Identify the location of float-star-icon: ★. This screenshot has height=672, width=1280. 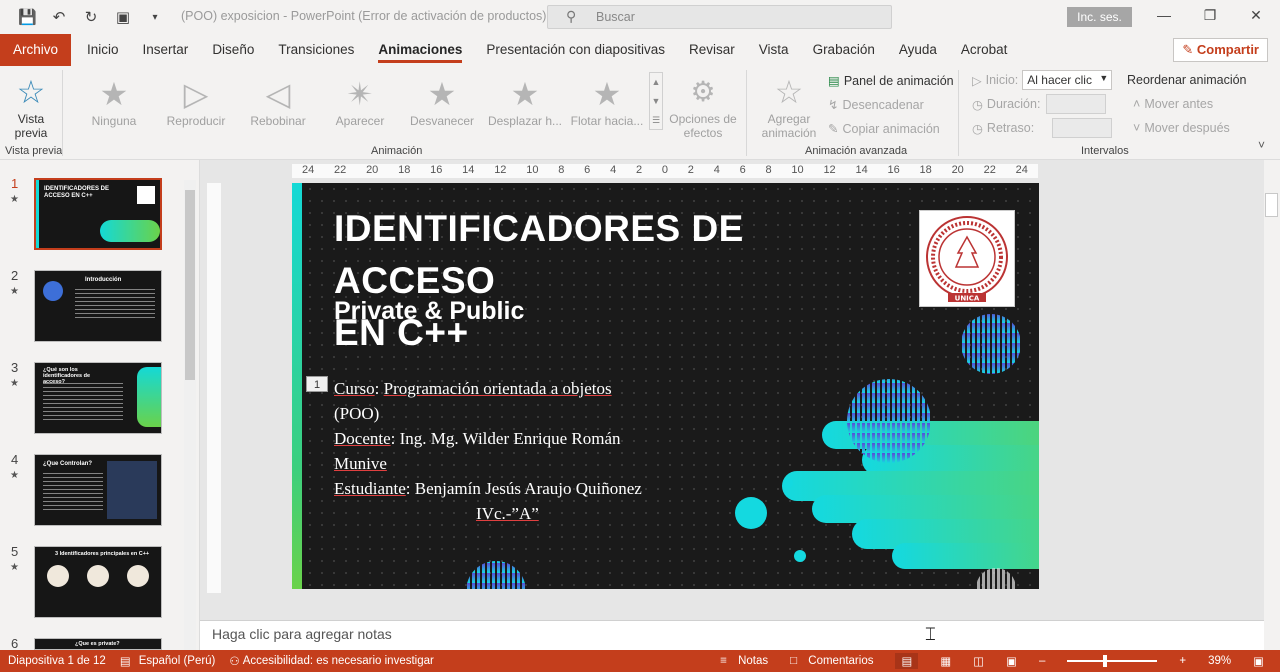
(607, 94).